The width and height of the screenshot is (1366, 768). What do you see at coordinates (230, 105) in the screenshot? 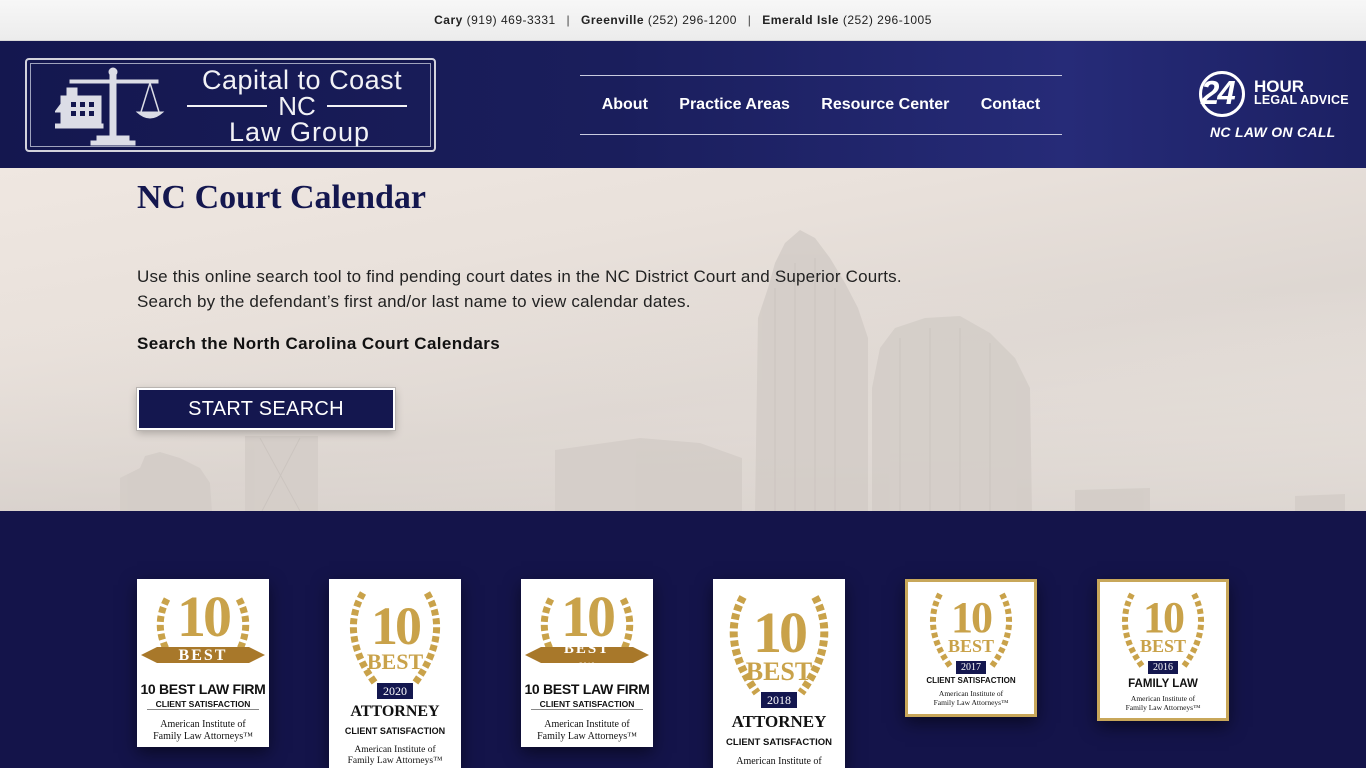
I see `site-logo: Capital to Coast NC Law Group` at bounding box center [230, 105].